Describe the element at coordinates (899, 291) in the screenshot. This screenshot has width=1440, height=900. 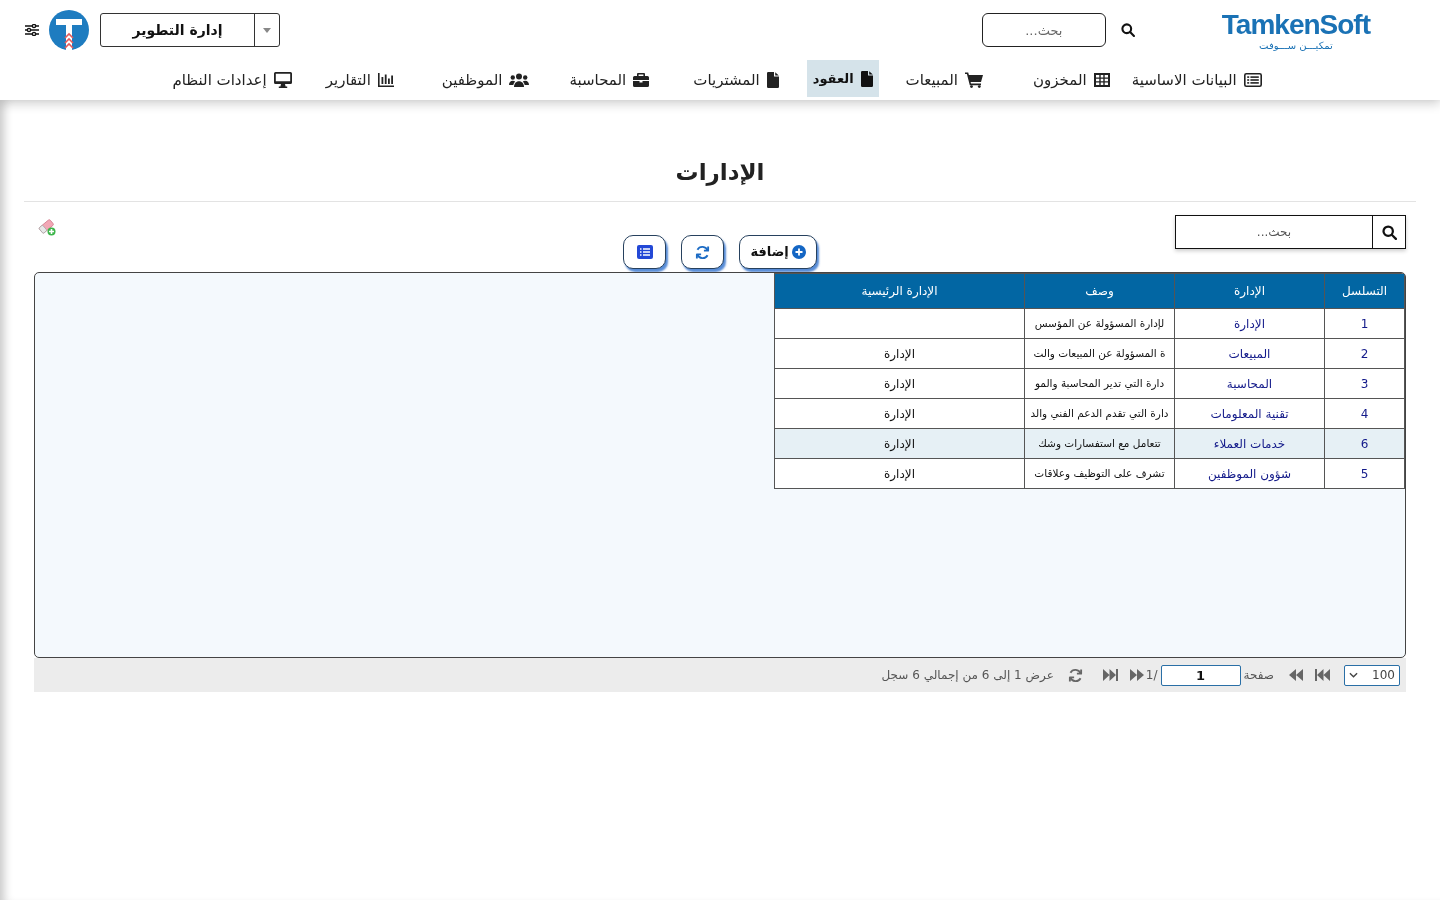
I see `column-header: الإدارة الرئيسية` at that location.